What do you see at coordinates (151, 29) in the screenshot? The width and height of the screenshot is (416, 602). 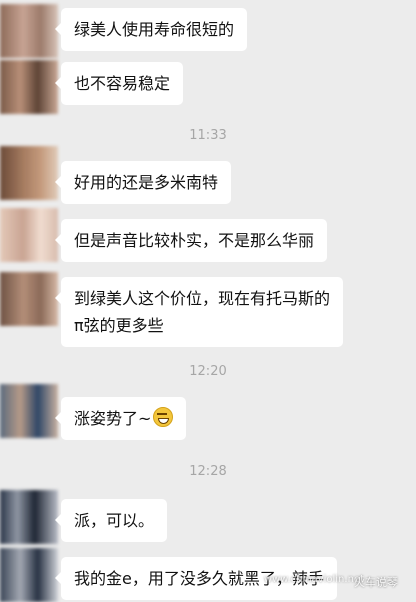 I see `message-bubble: 绿美人使用寿命很短的` at bounding box center [151, 29].